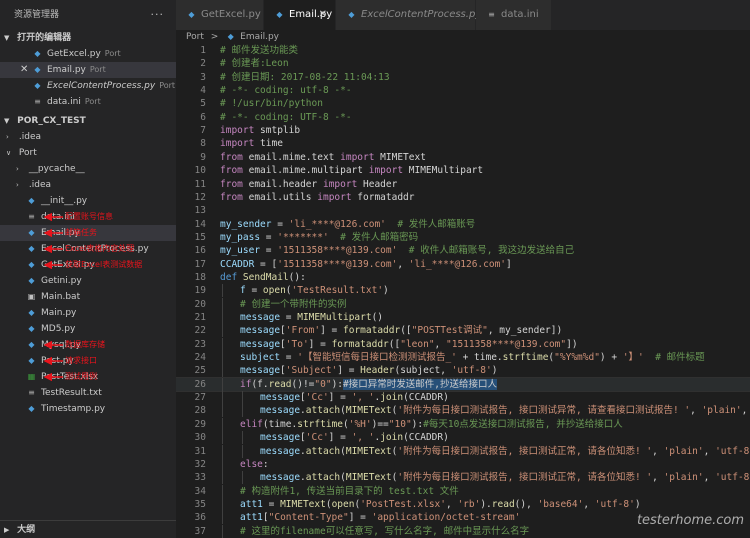  What do you see at coordinates (446, 171) in the screenshot?
I see `code-token: MIMEMultipart` at bounding box center [446, 171].